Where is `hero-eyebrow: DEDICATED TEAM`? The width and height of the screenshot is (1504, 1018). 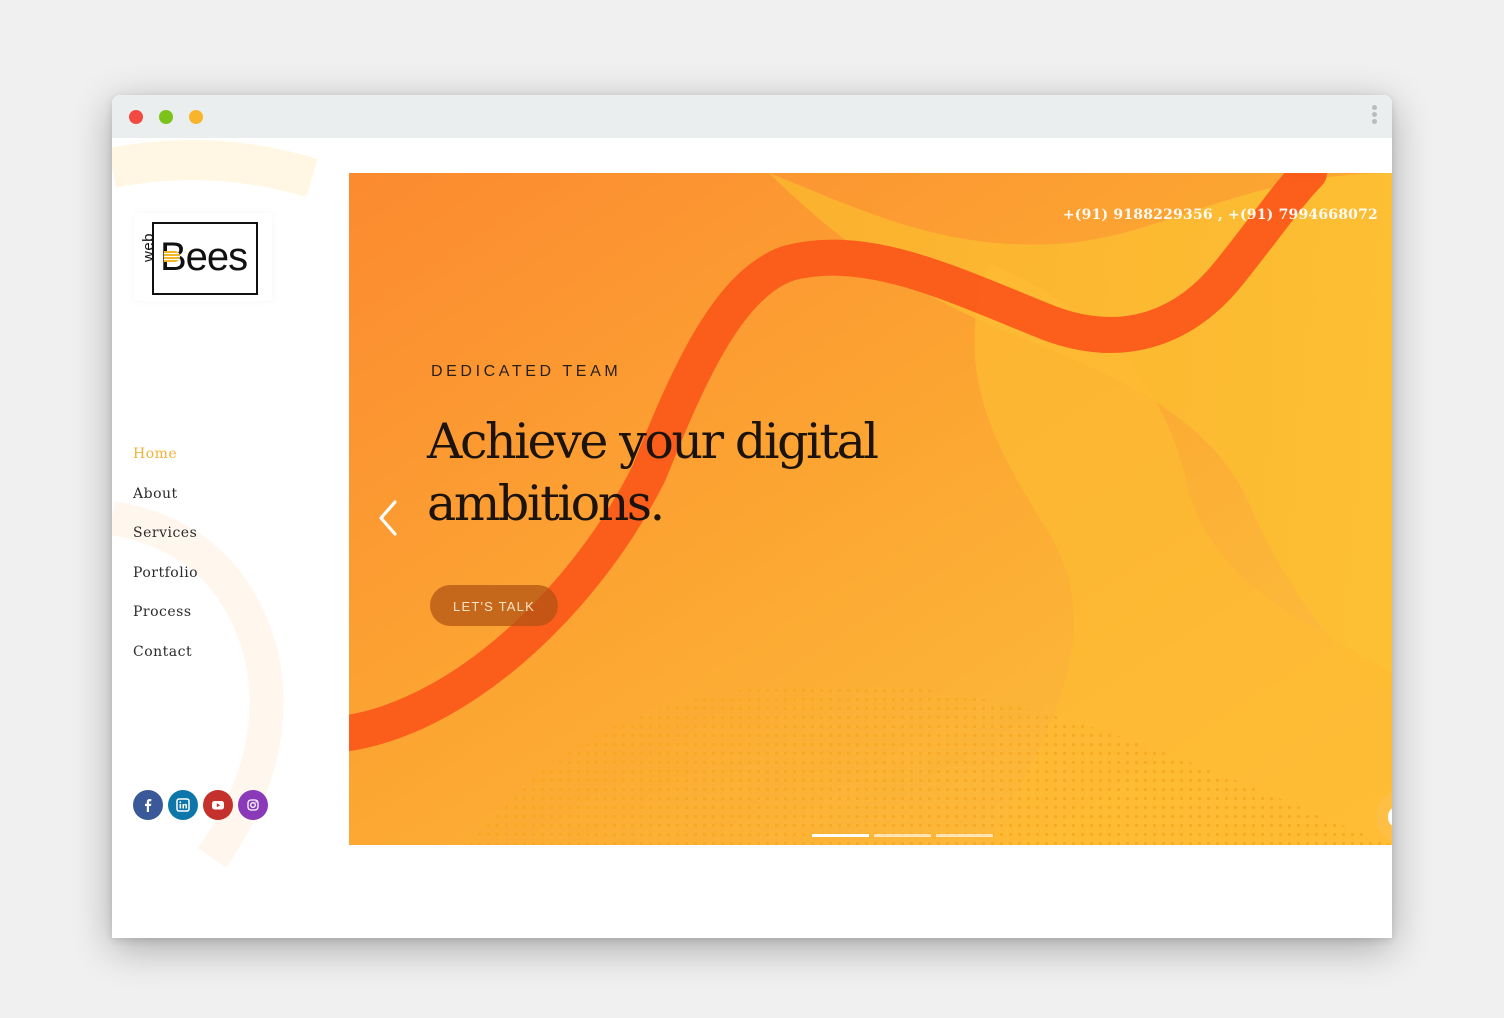 hero-eyebrow: DEDICATED TEAM is located at coordinates (526, 371).